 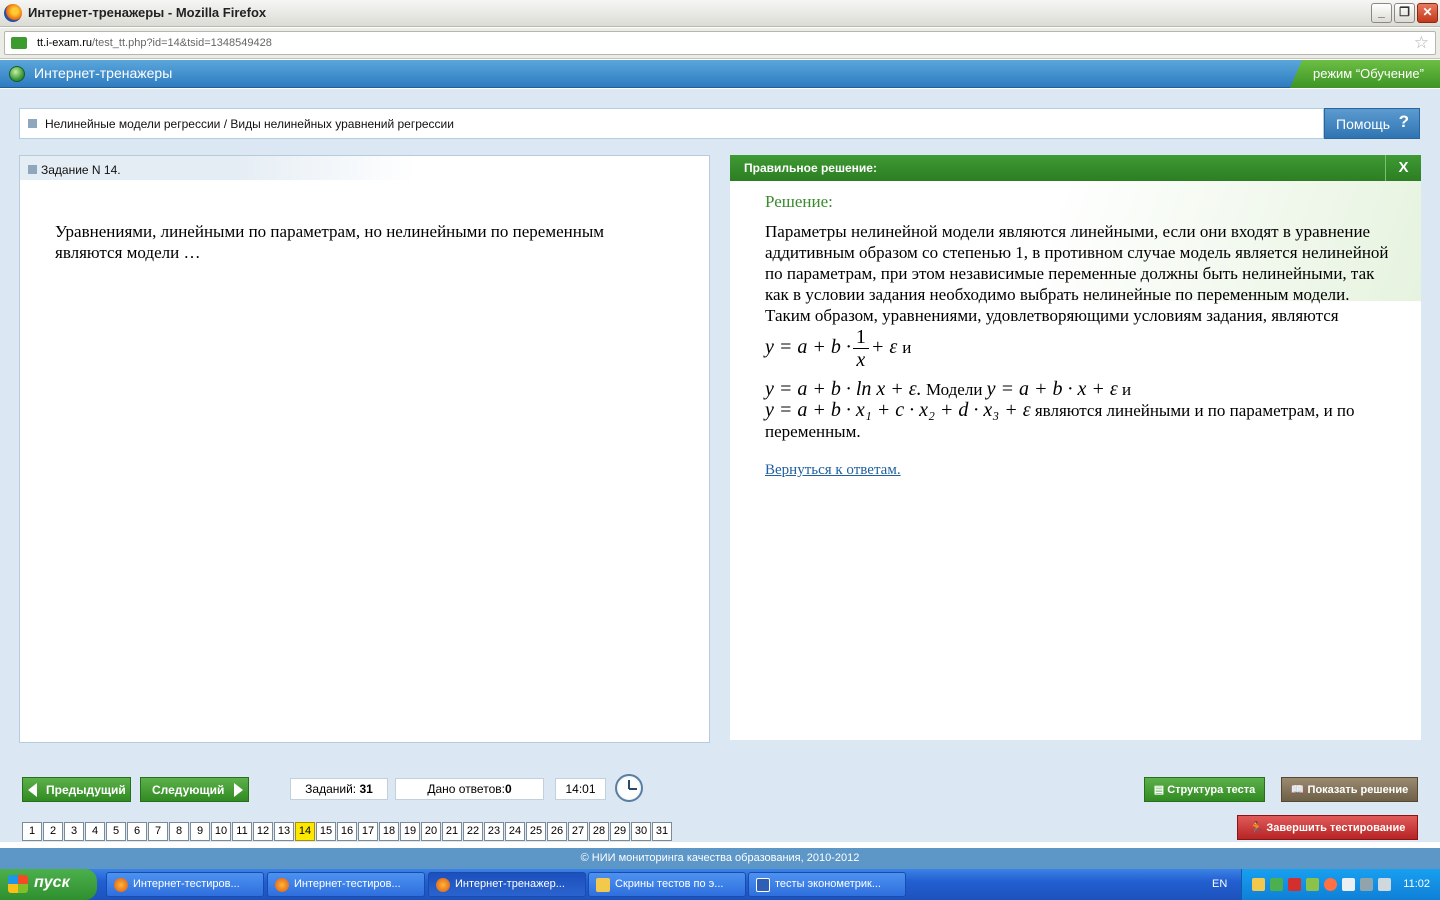 I want to click on question-mark-icon: ?, so click(x=1403, y=121).